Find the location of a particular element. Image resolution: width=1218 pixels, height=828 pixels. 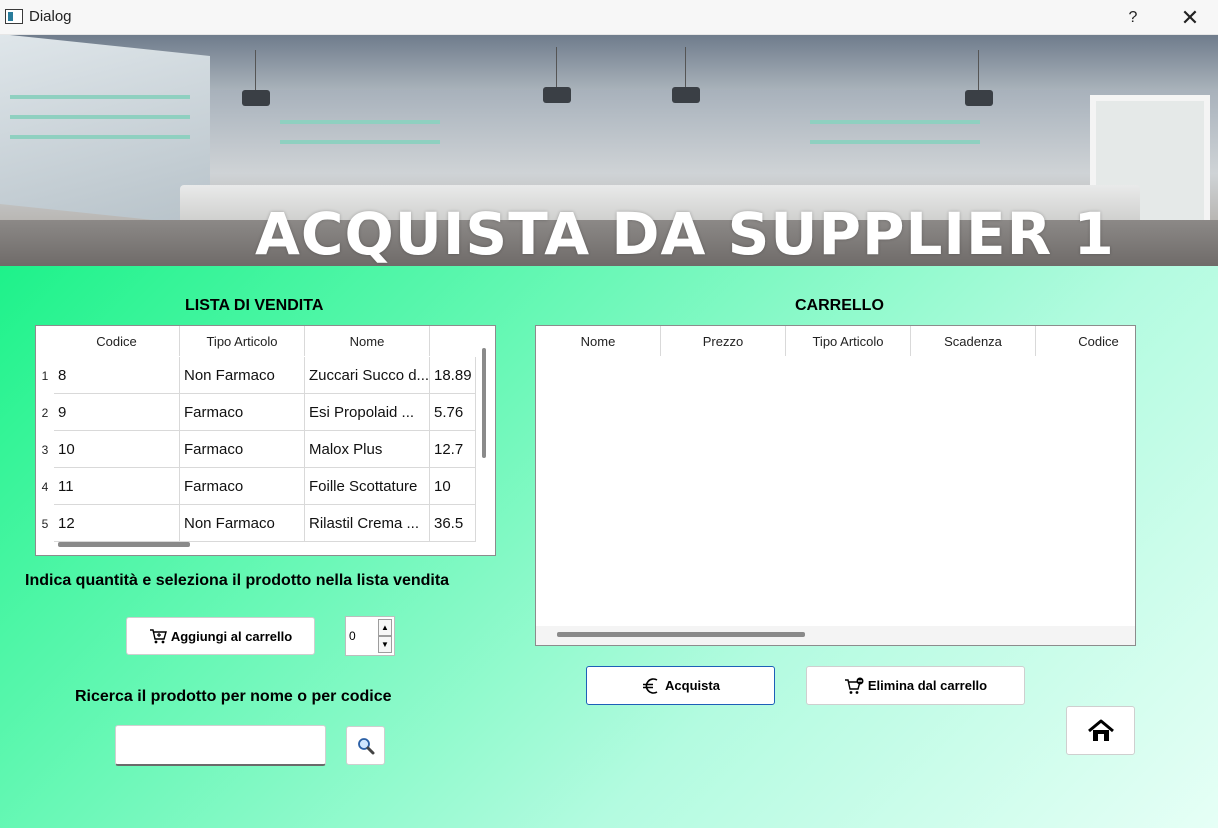

add-to-cart-label: Aggiungi al carrello is located at coordinates (231, 636).